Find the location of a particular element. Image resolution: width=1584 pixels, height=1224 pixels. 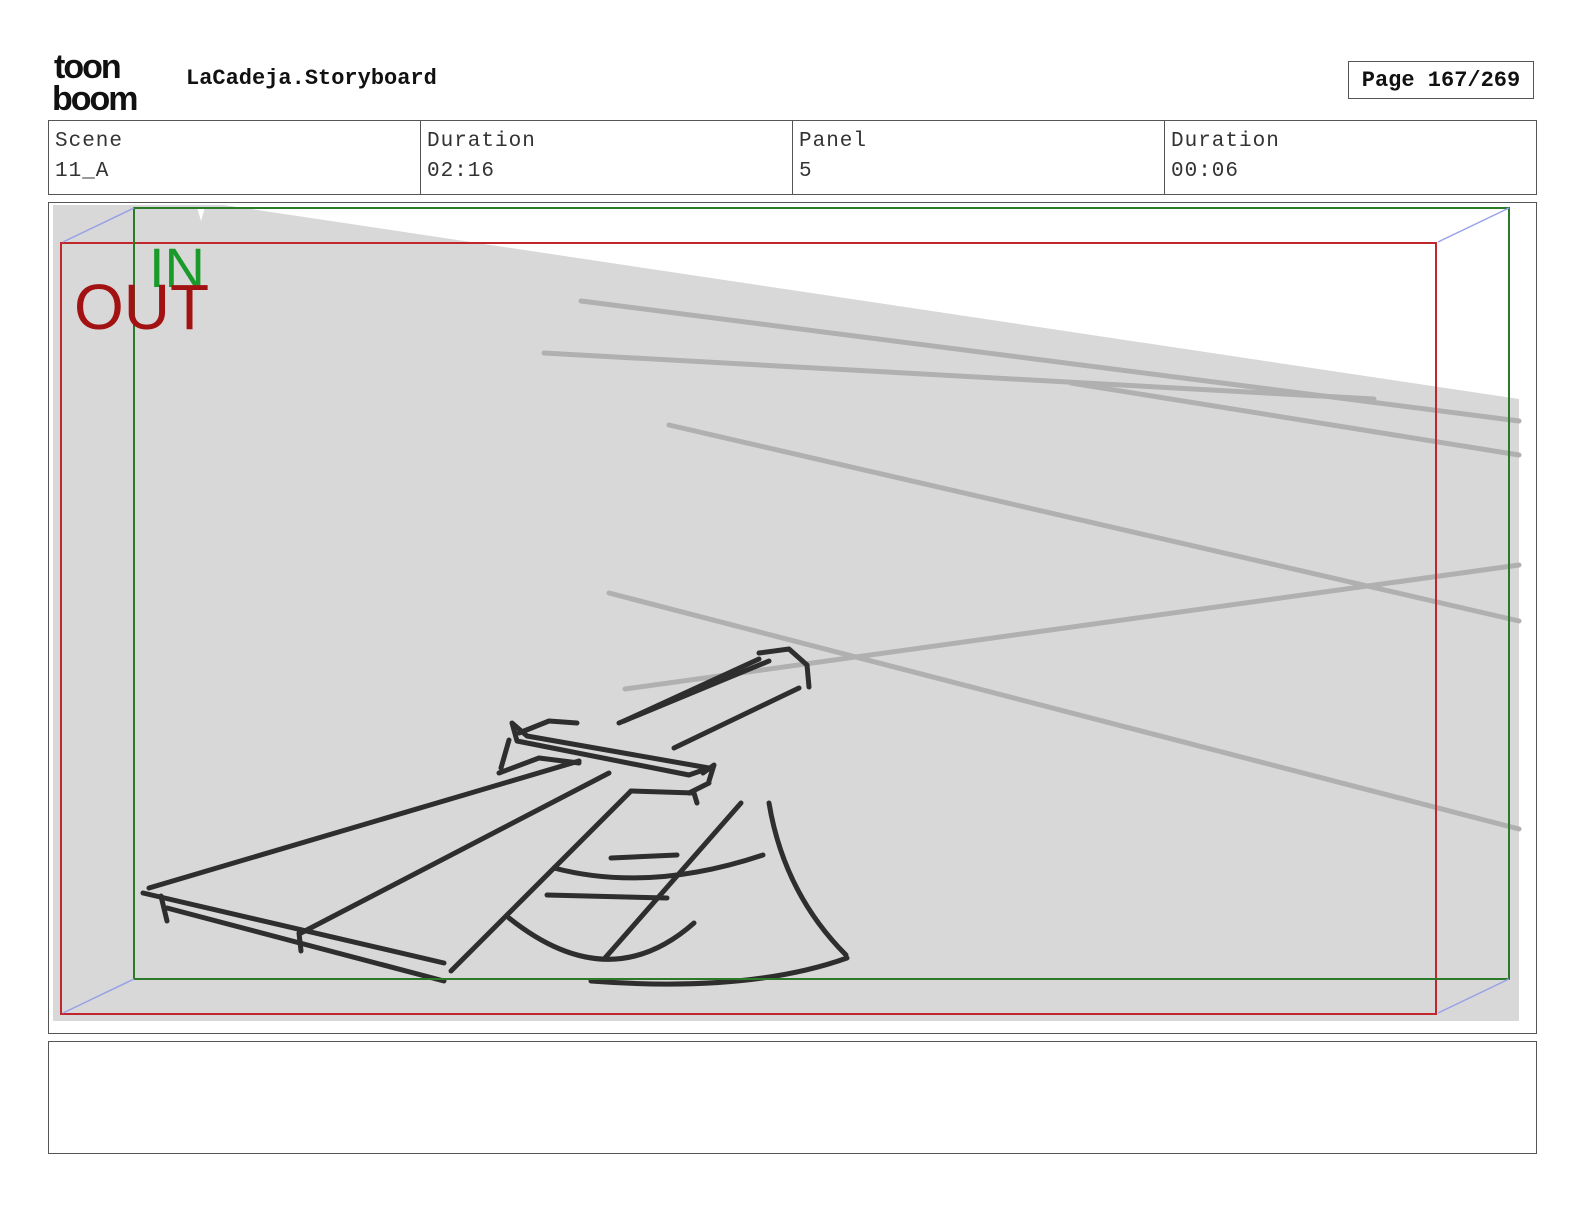

scene-duration-label: Duration is located at coordinates (481, 141).